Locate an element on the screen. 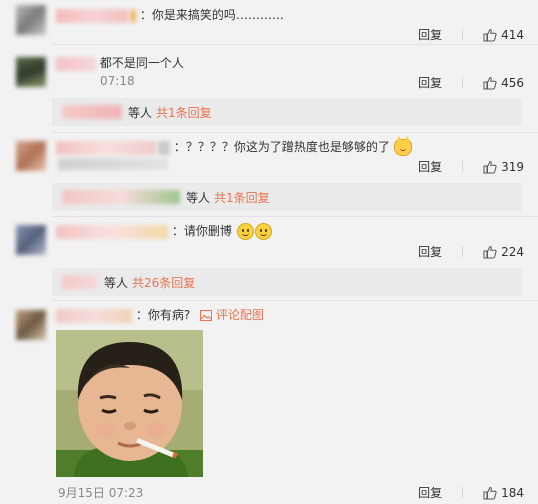 This screenshot has height=504, width=538. comment-line: ：请你删博 is located at coordinates (164, 231).